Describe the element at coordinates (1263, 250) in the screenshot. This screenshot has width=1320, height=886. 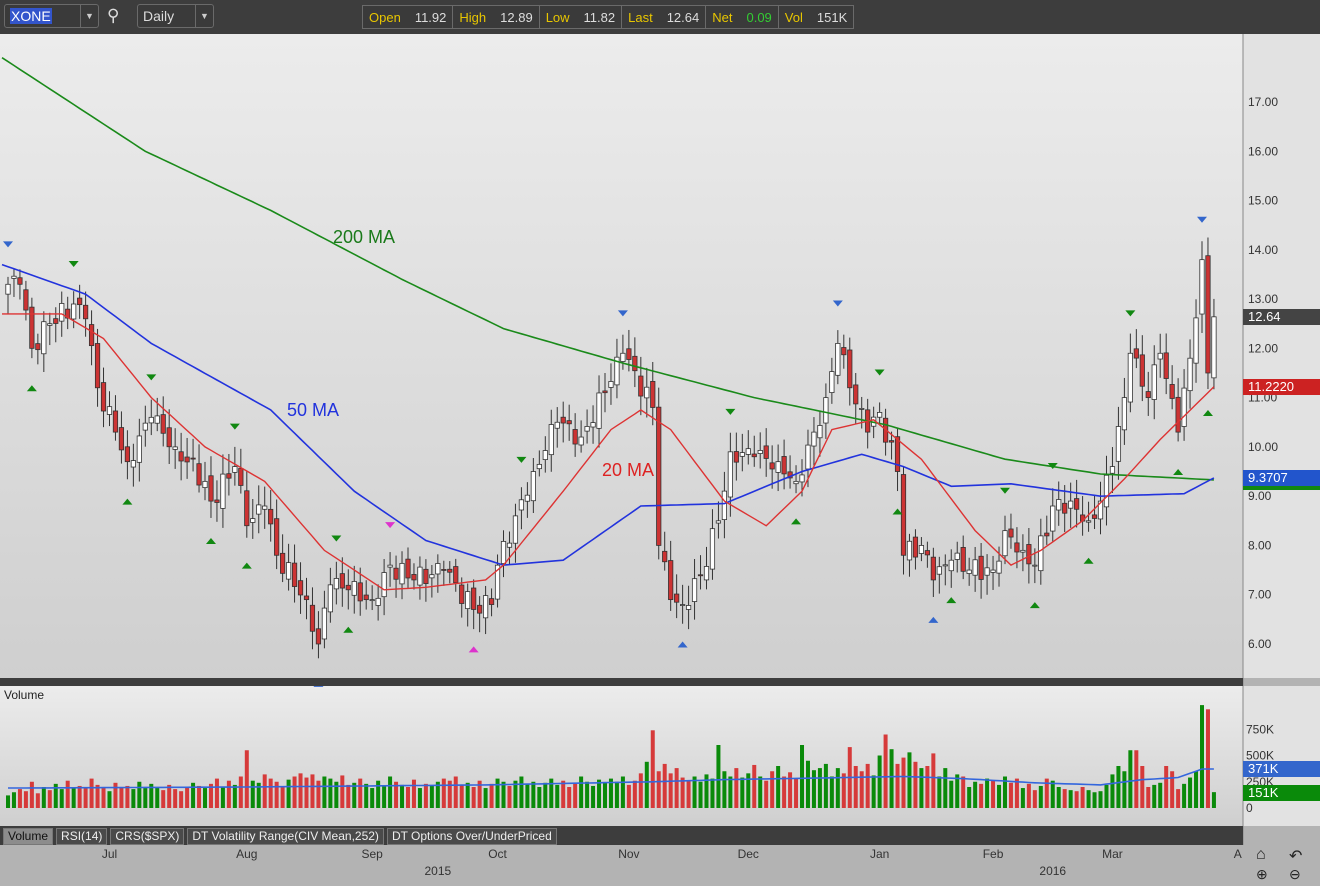
I see `price-tick-label: 14.00` at that location.